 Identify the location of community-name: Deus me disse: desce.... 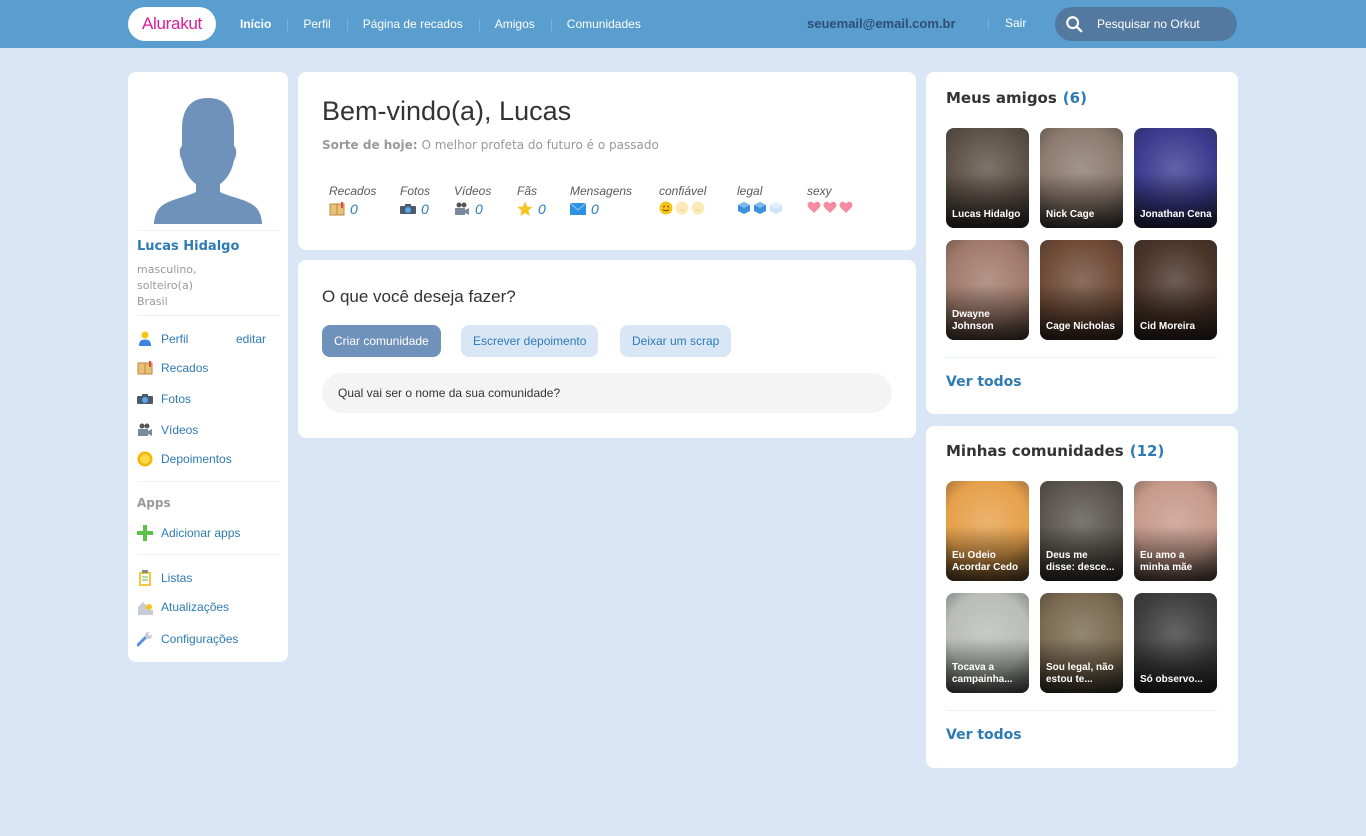
(1080, 561).